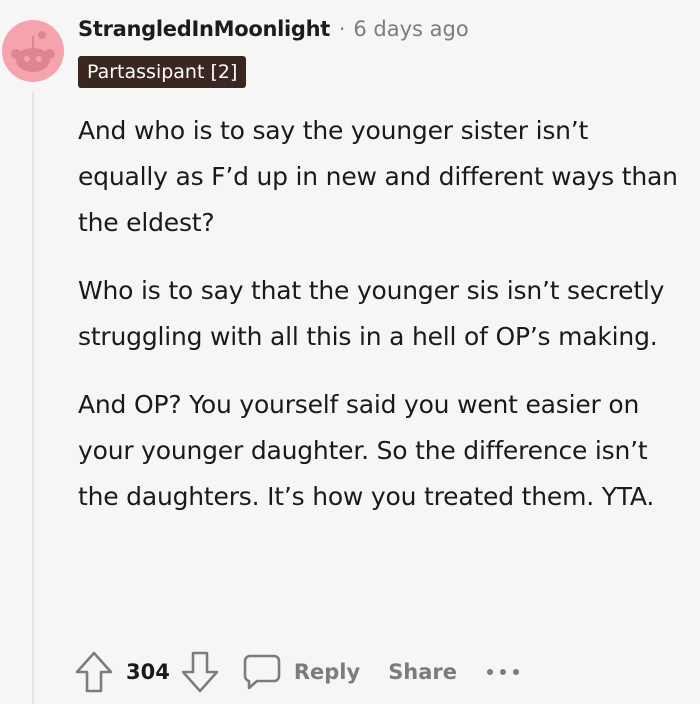  I want to click on reply-button: Reply, so click(301, 672).